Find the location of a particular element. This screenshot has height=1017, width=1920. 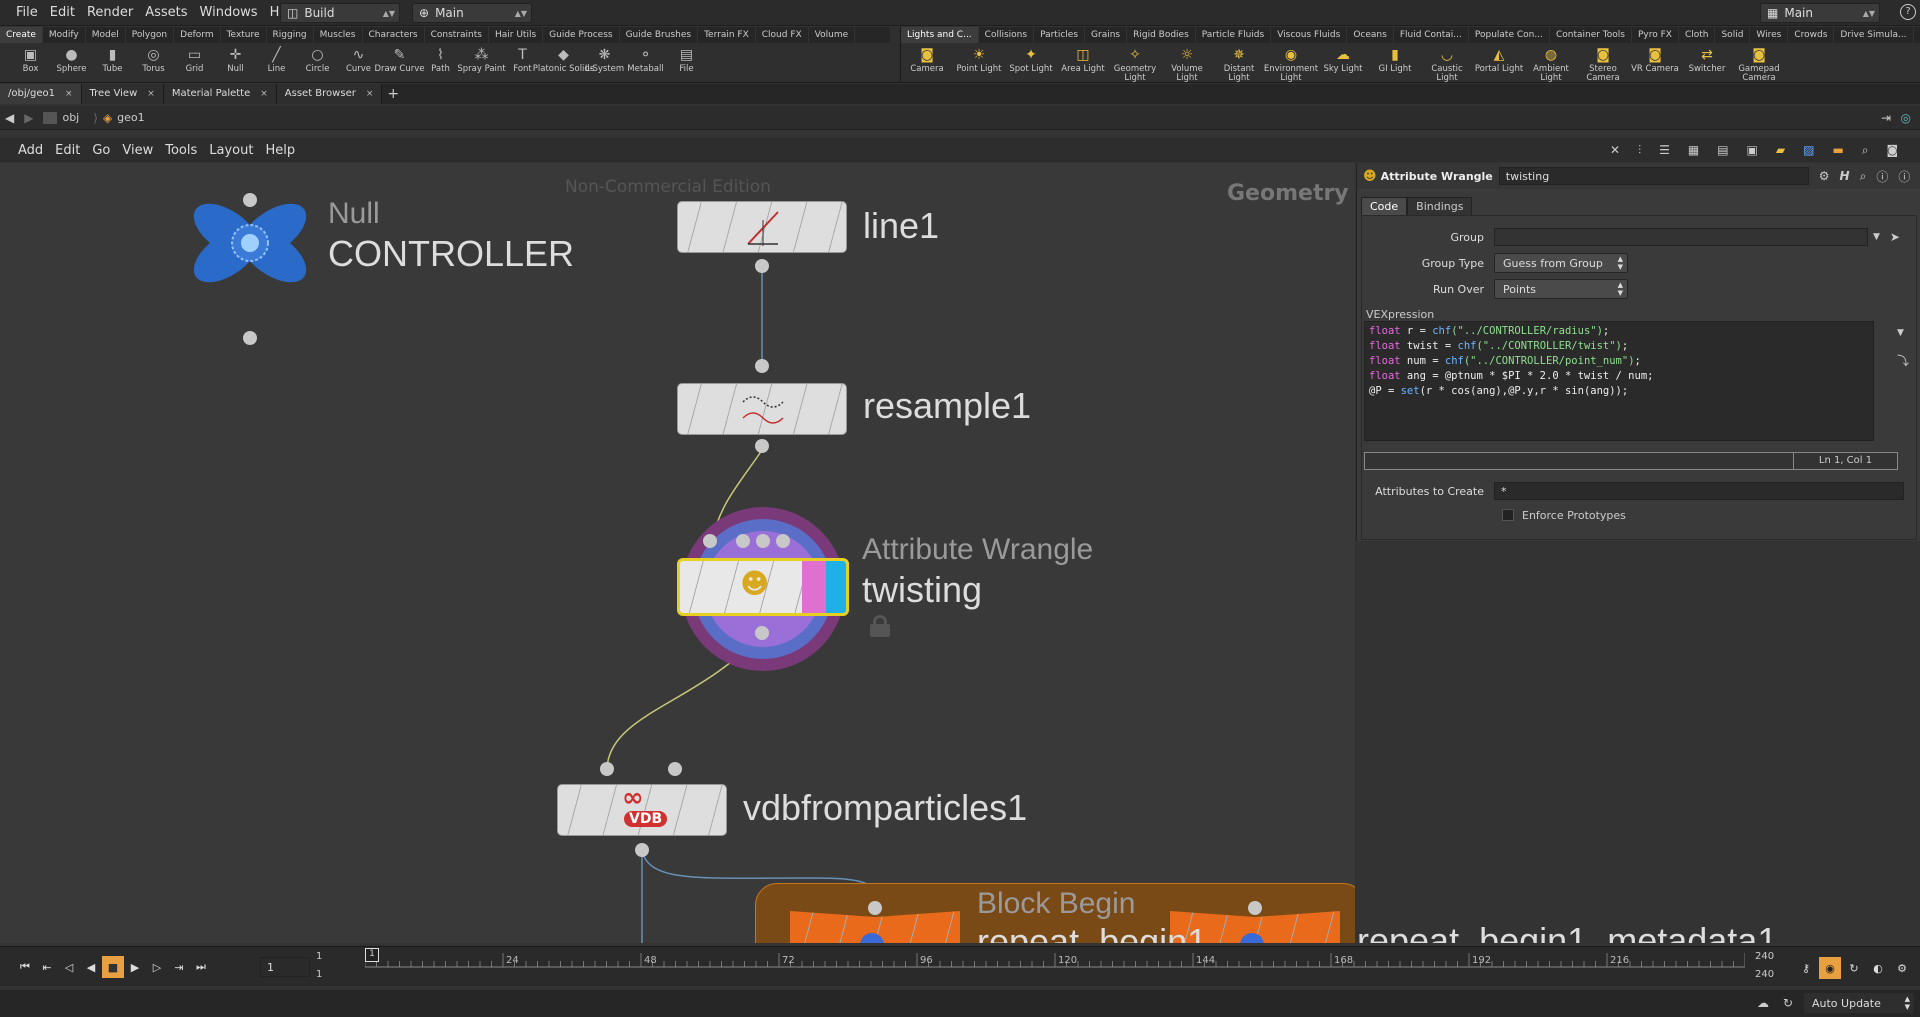

param-search-icon: ⌕ is located at coordinates (1863, 176).